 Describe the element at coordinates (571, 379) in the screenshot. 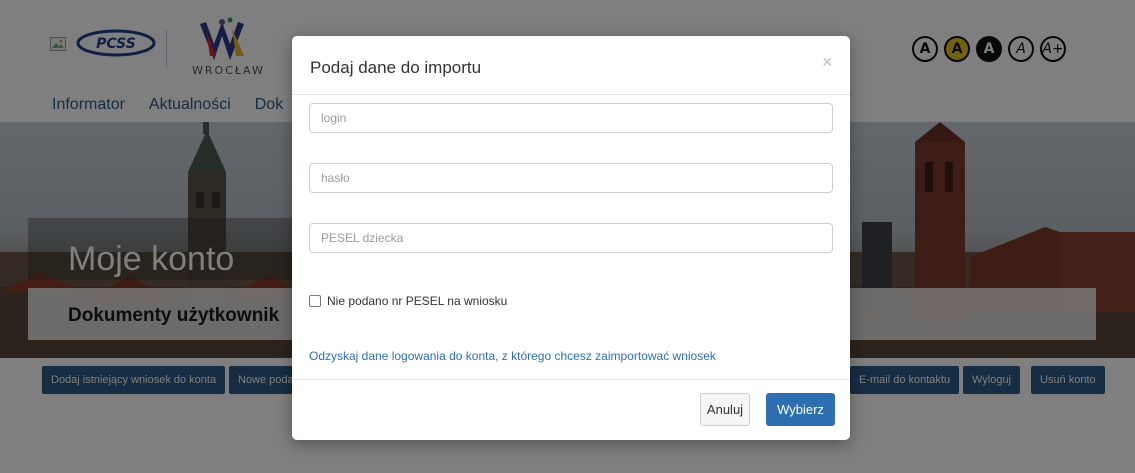

I see `dialog-footer-divider` at that location.